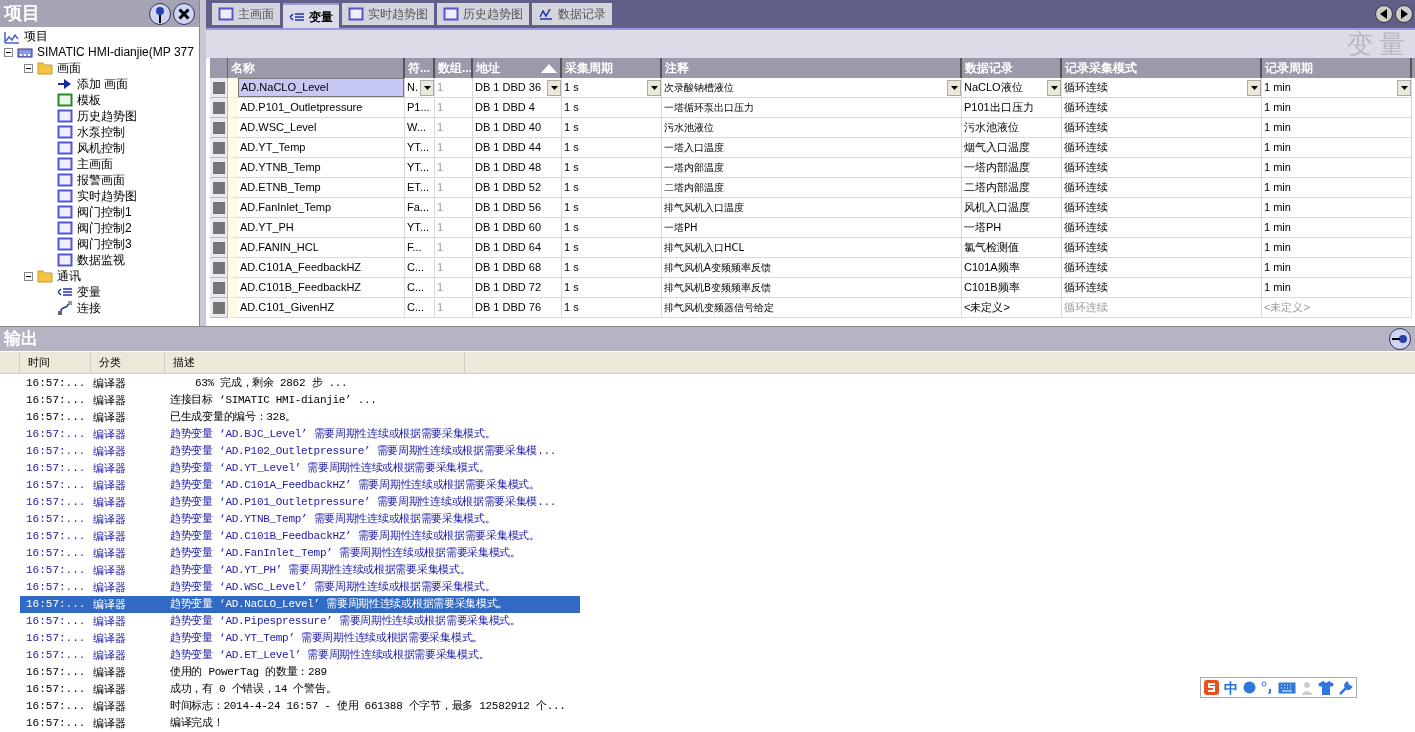  What do you see at coordinates (300, 519) in the screenshot?
I see `log-row: 16:57:... 编译器 趋势变量 ‘AD.YTNB_Temp’ 需要周期性连续或根据需要采集模式。` at bounding box center [300, 519].